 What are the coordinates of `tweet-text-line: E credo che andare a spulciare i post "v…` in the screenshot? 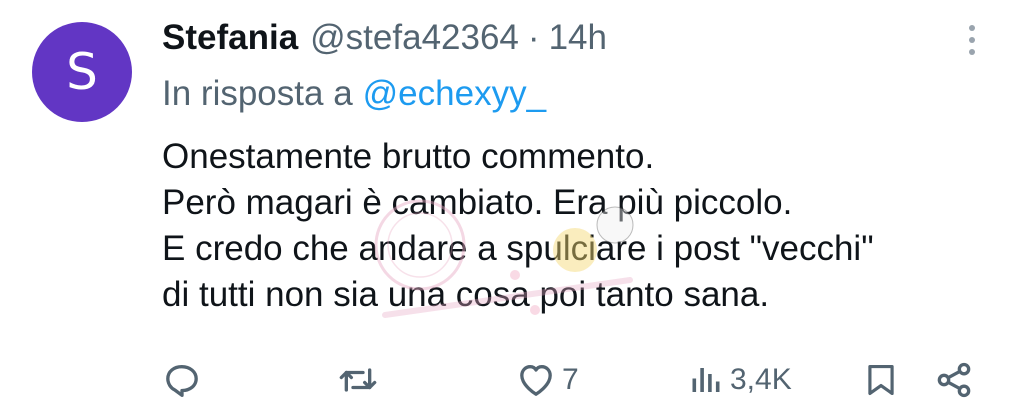 It's located at (518, 248).